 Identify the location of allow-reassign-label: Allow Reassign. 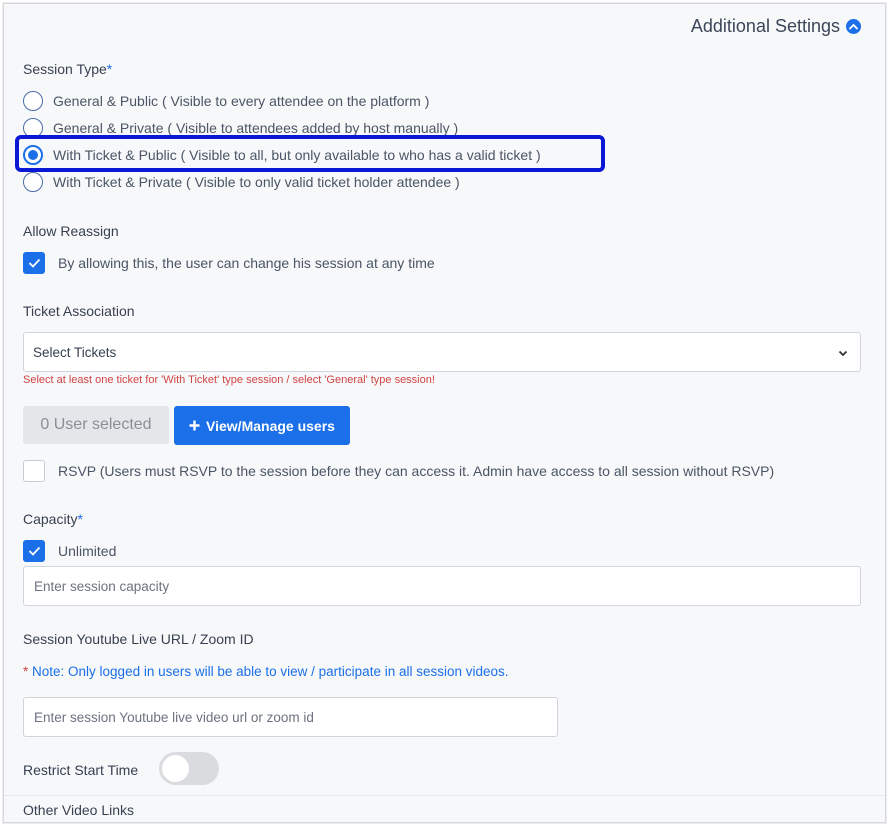
(71, 231).